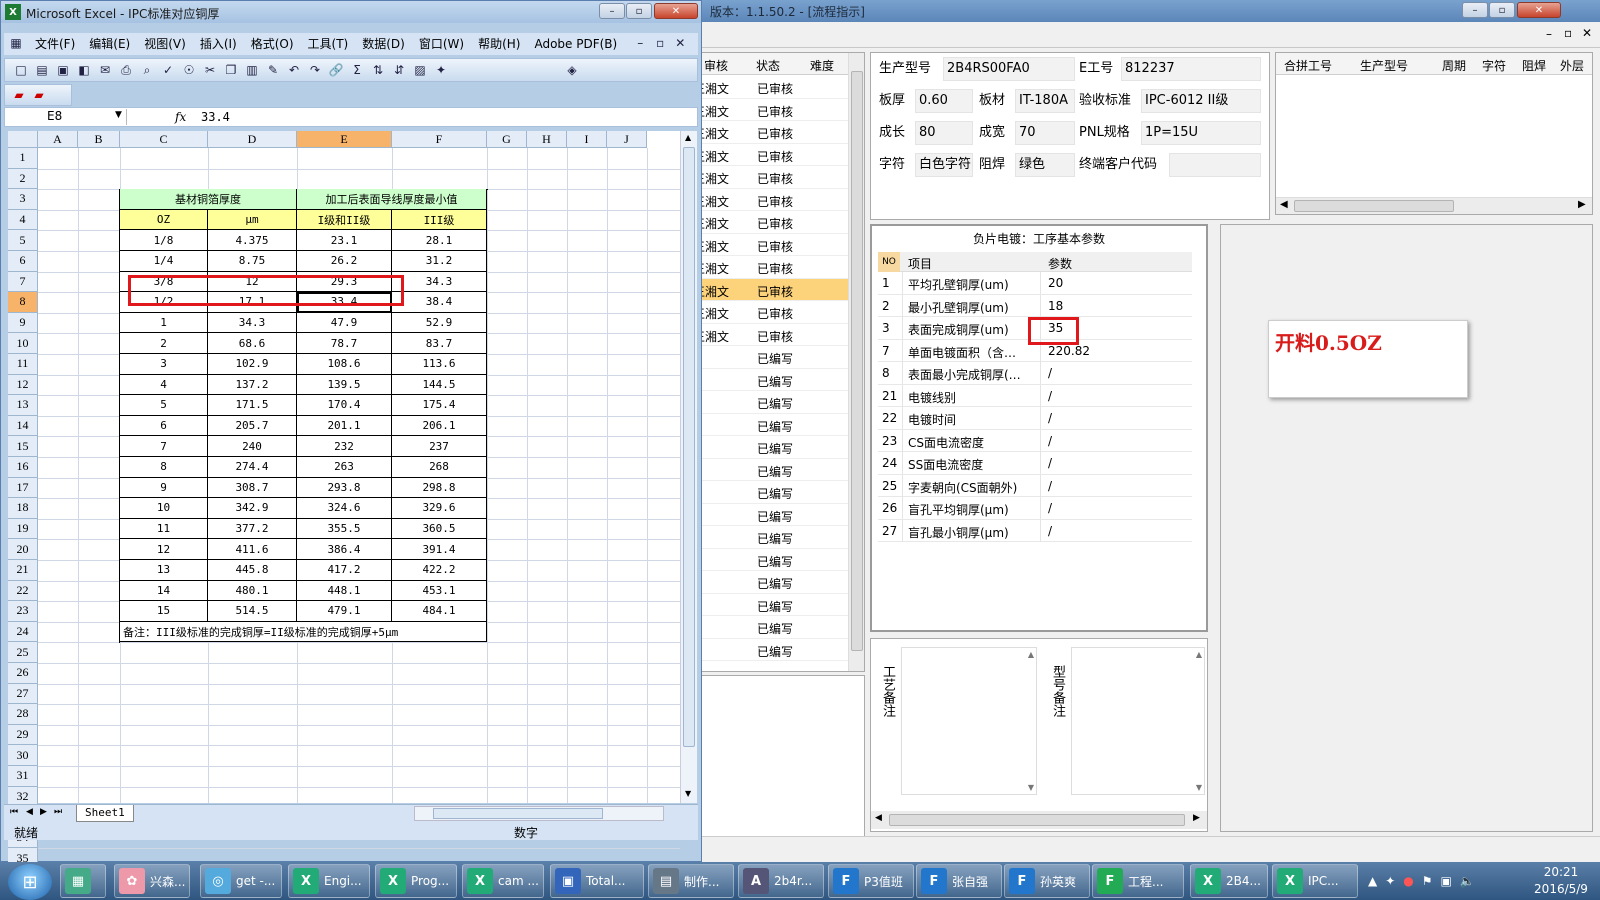 This screenshot has width=1600, height=900. I want to click on col-merge-mask: 阻焊, so click(1534, 65).